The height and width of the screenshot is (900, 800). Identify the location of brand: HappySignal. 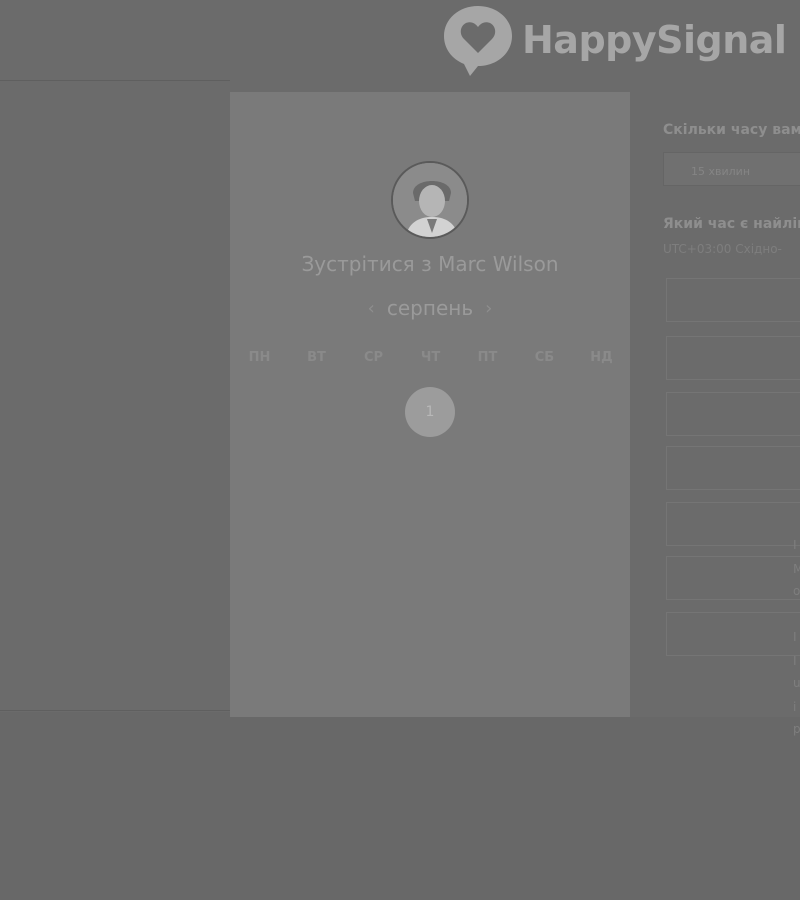
(613, 40).